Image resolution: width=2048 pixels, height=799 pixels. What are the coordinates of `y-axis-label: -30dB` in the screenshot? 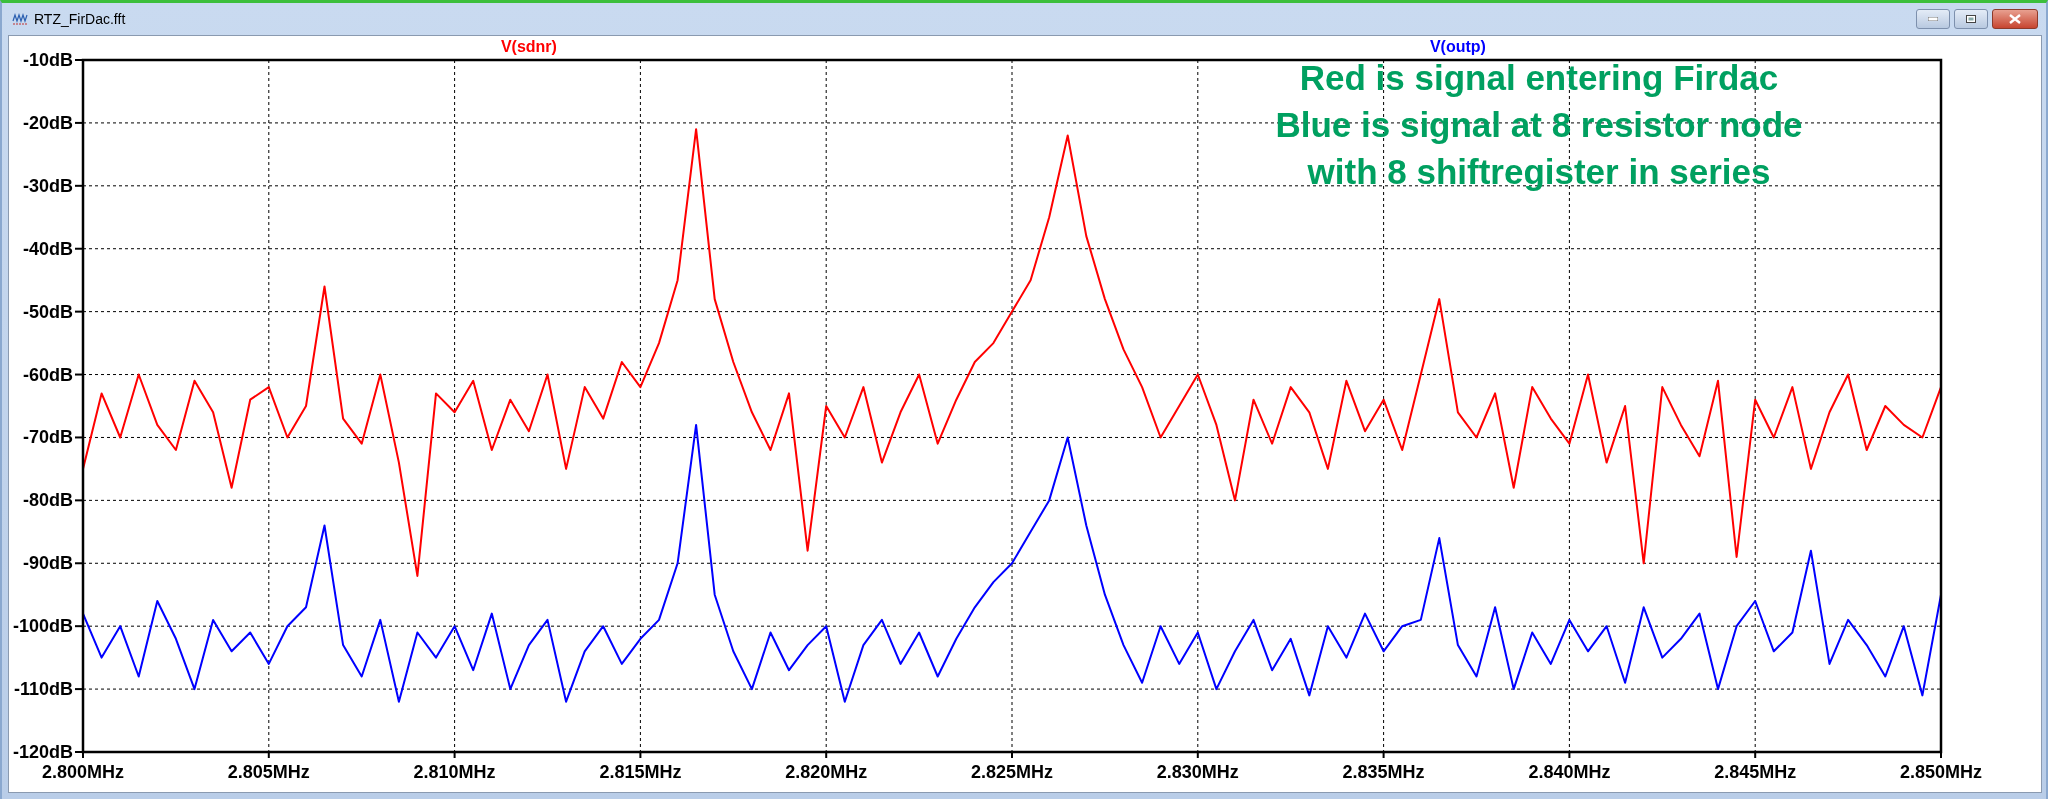 It's located at (48, 185).